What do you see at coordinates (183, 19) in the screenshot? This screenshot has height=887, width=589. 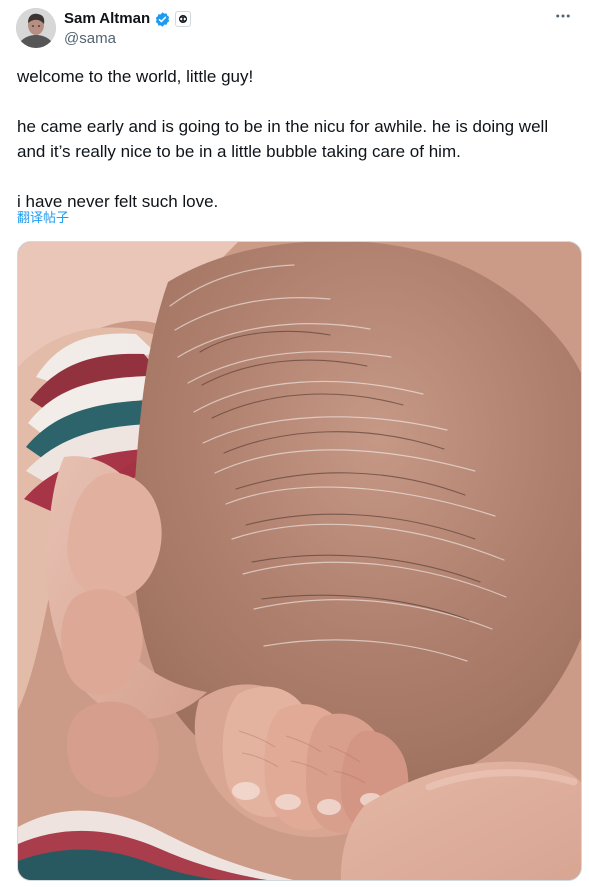 I see `openai-logo-icon` at bounding box center [183, 19].